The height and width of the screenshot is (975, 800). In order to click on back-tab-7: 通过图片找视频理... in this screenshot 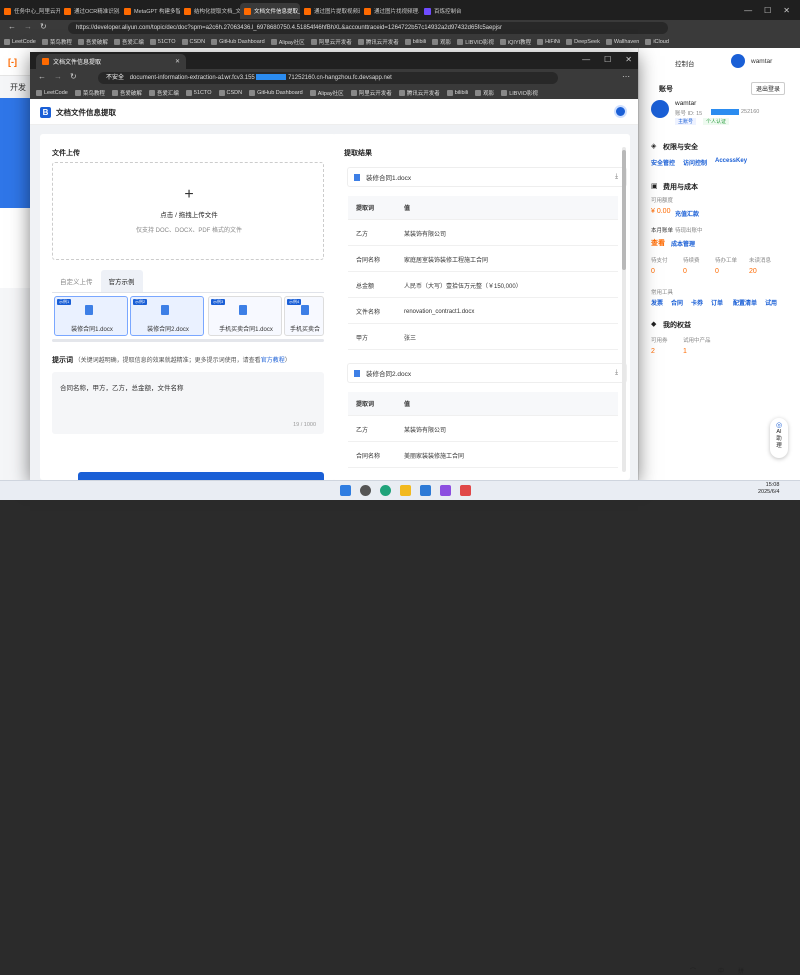, I will do `click(390, 11)`.